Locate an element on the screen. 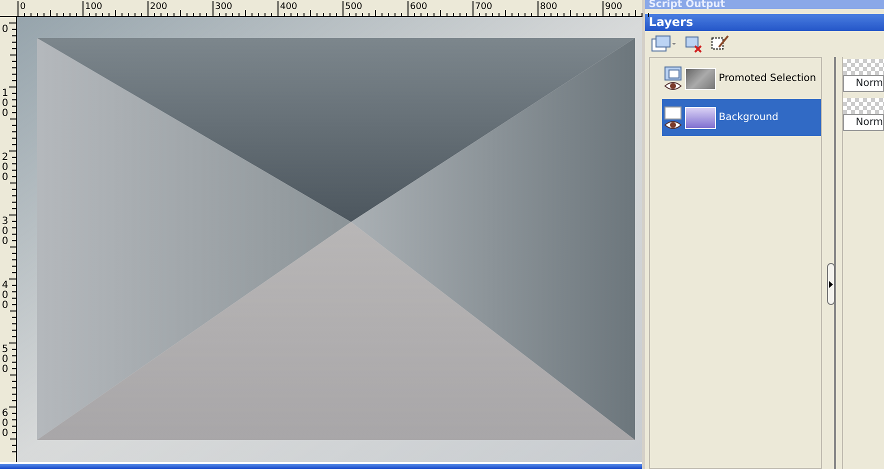  layer-name: Background is located at coordinates (748, 118).